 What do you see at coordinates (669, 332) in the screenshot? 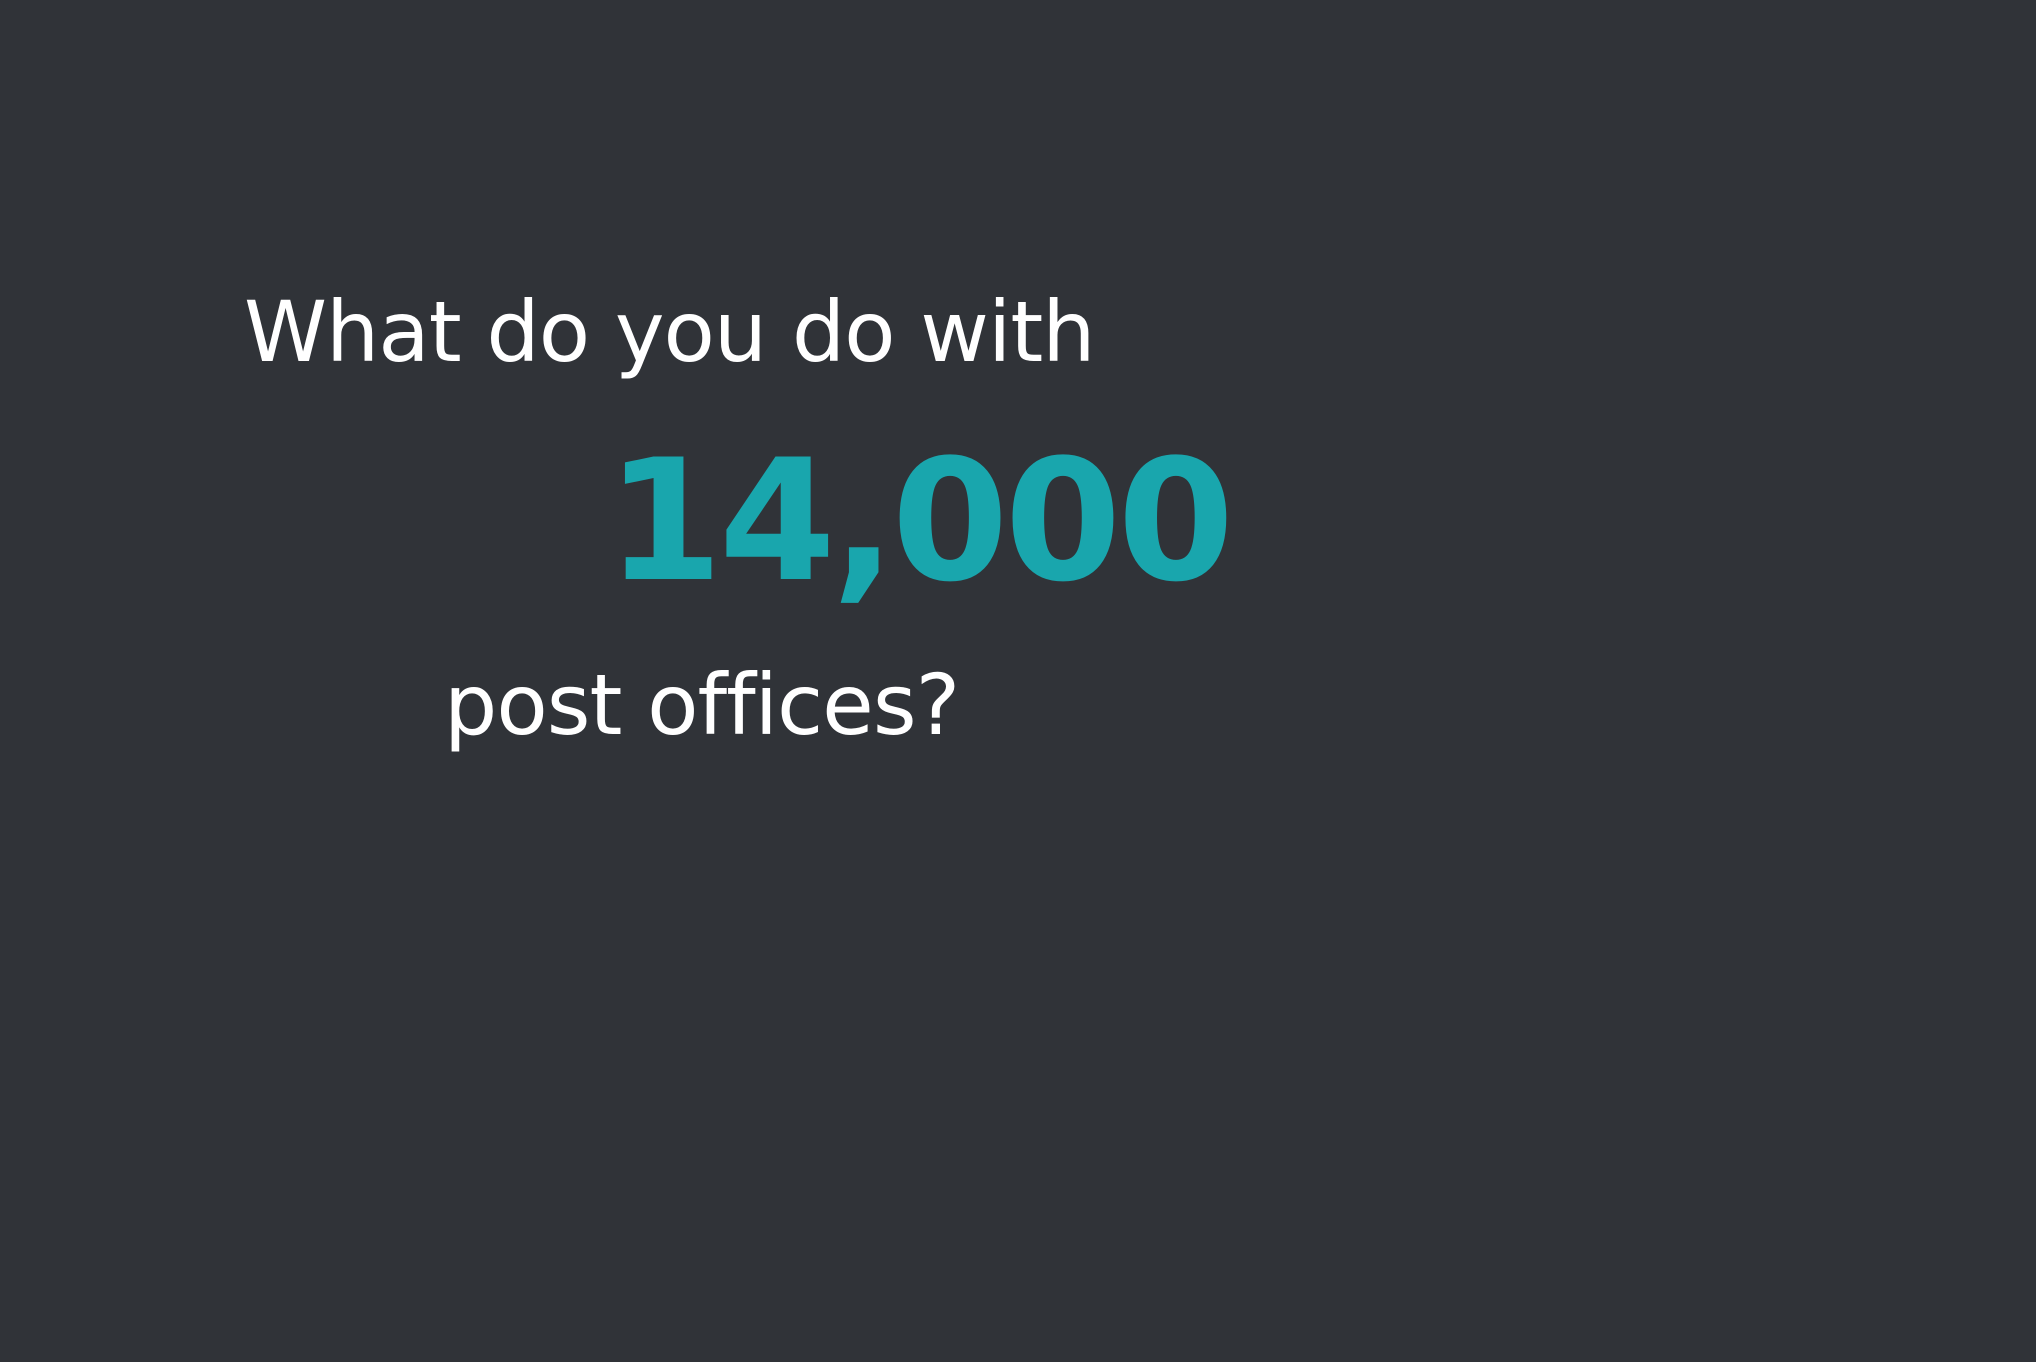
I see `headline-question-start: What do you do with` at bounding box center [669, 332].